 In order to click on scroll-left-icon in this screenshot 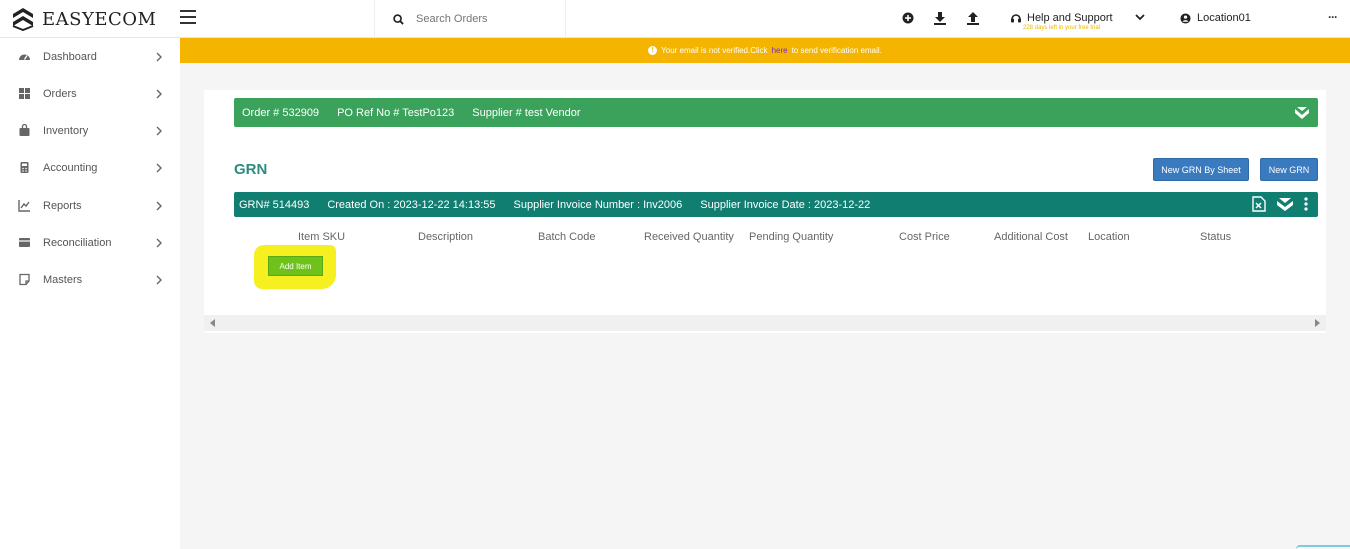, I will do `click(212, 323)`.